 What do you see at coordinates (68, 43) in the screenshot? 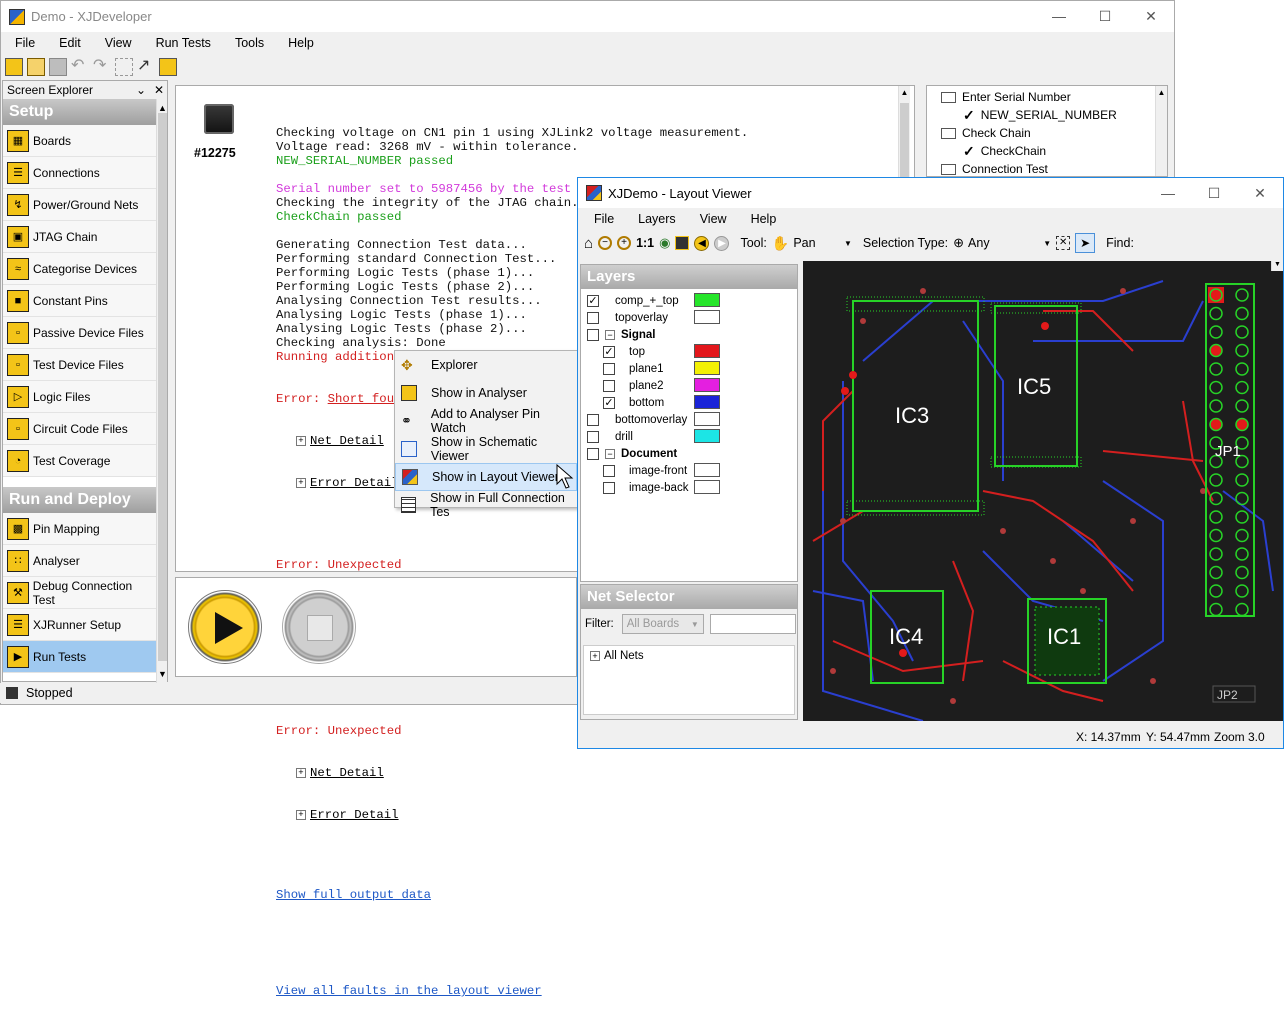
I see `menu-edit: Edit` at bounding box center [68, 43].